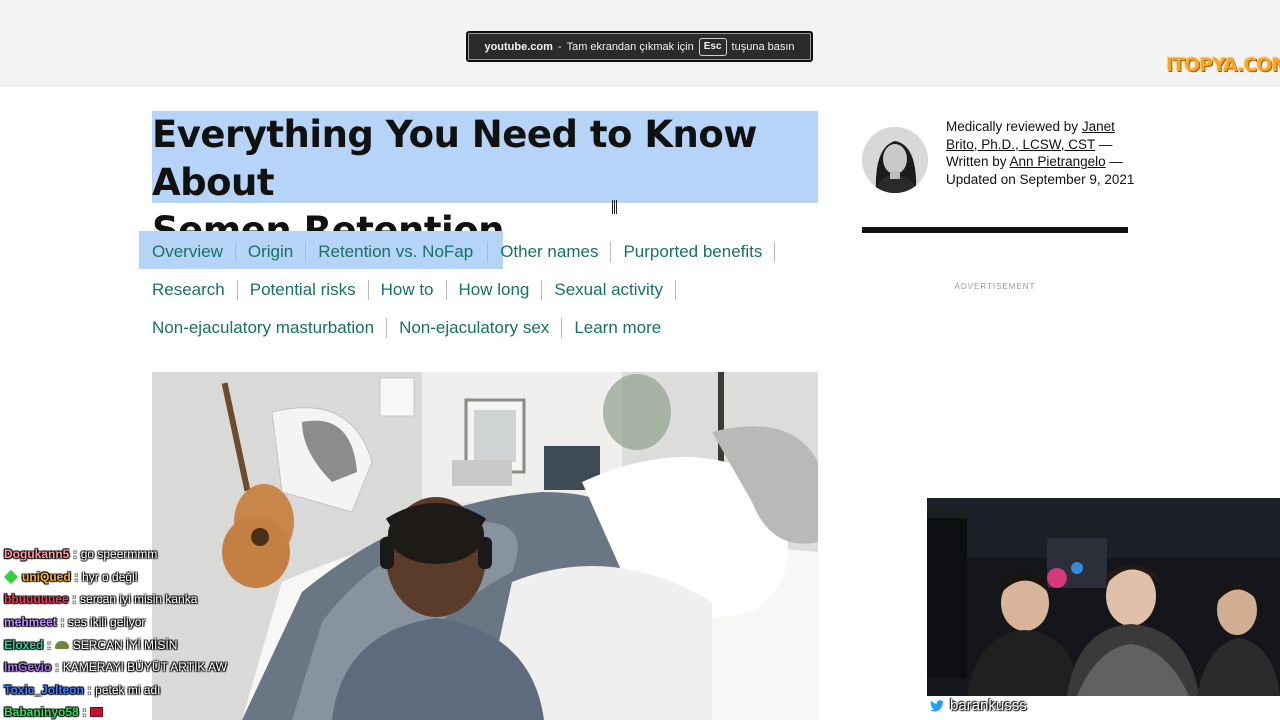  I want to click on notice-text-before: Tam ekrandan çıkmak için, so click(630, 46).